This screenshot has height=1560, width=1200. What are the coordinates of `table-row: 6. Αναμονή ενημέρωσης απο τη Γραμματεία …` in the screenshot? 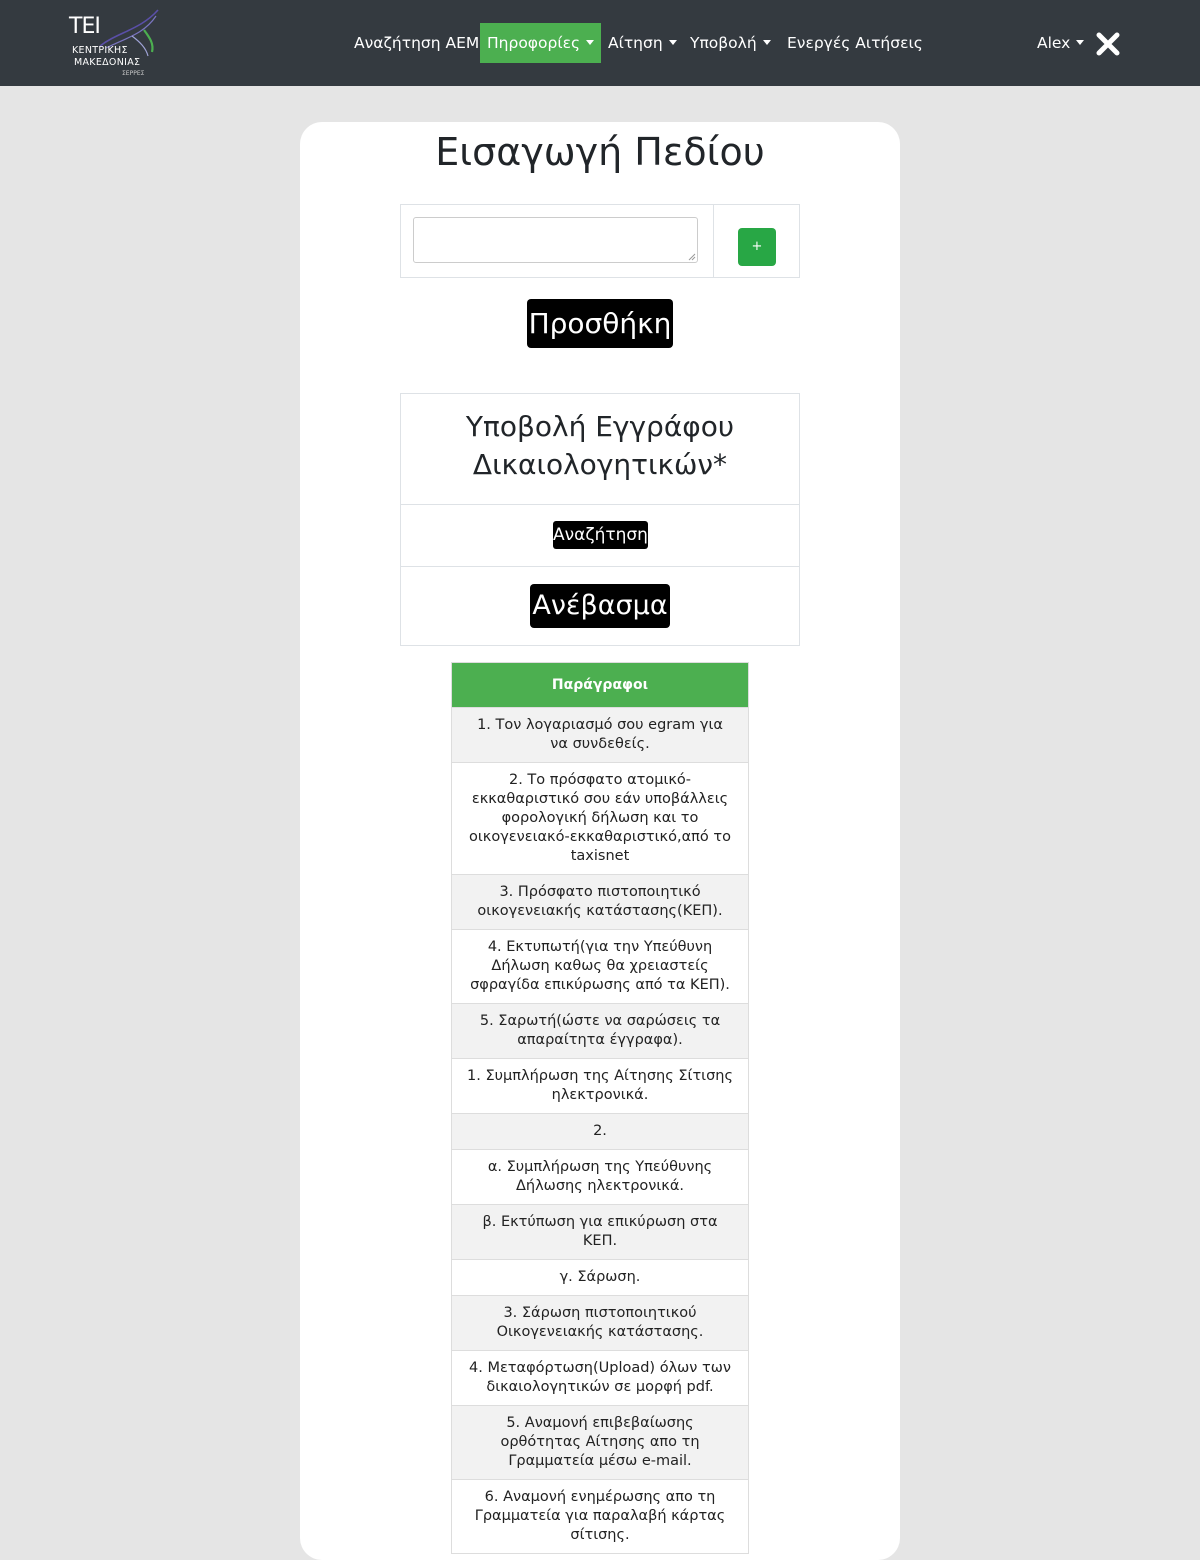 It's located at (600, 1516).